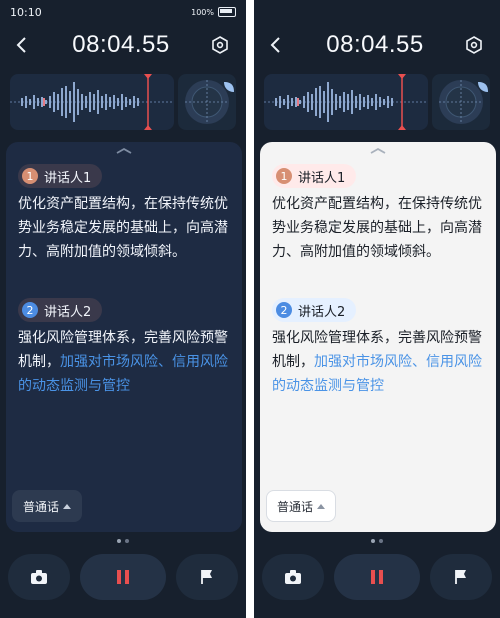 This screenshot has height=618, width=500. What do you see at coordinates (123, 12) in the screenshot?
I see `status-bar: 10:10 100%` at bounding box center [123, 12].